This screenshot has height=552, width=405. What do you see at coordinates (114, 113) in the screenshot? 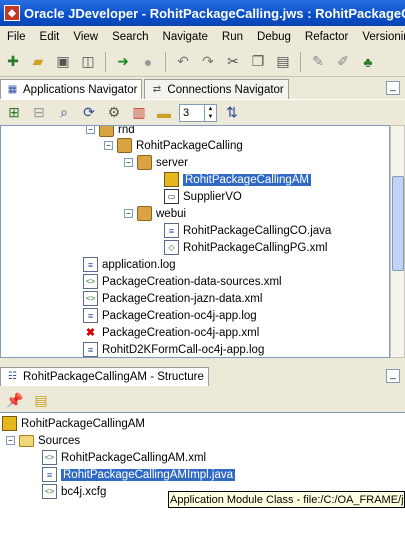
I see `compile-icon: ⚙` at bounding box center [114, 113].